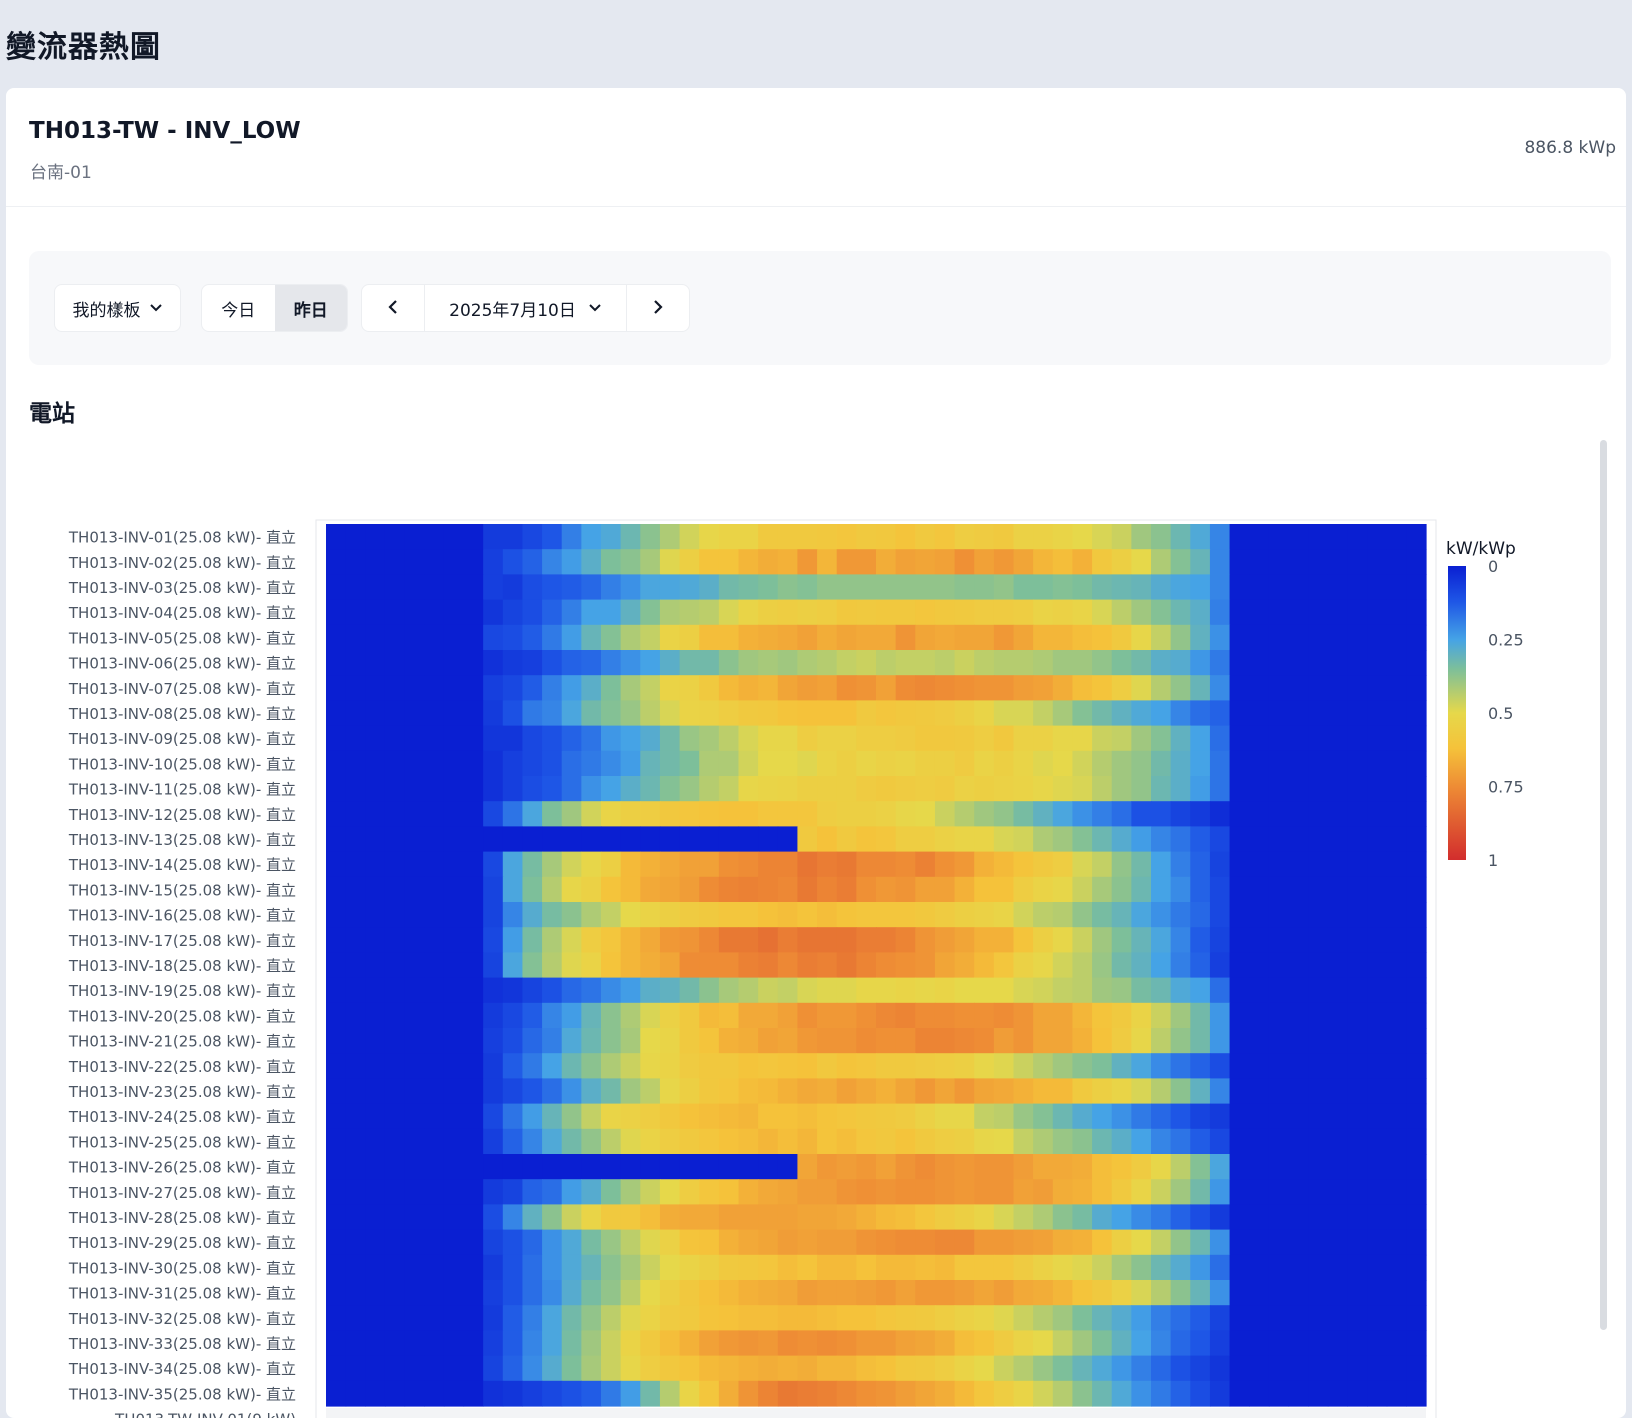 The width and height of the screenshot is (1632, 1418). I want to click on row-label: TH013-INV-09(25.08 kW)- 直立, so click(182, 739).